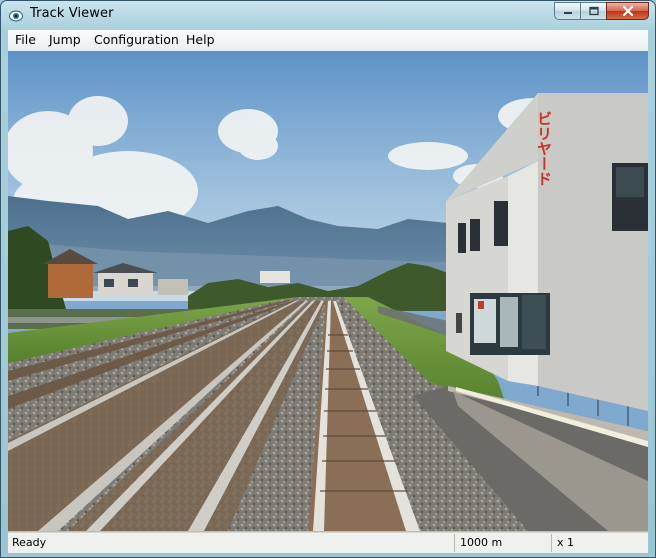  I want to click on status-text: Ready, so click(29, 542).